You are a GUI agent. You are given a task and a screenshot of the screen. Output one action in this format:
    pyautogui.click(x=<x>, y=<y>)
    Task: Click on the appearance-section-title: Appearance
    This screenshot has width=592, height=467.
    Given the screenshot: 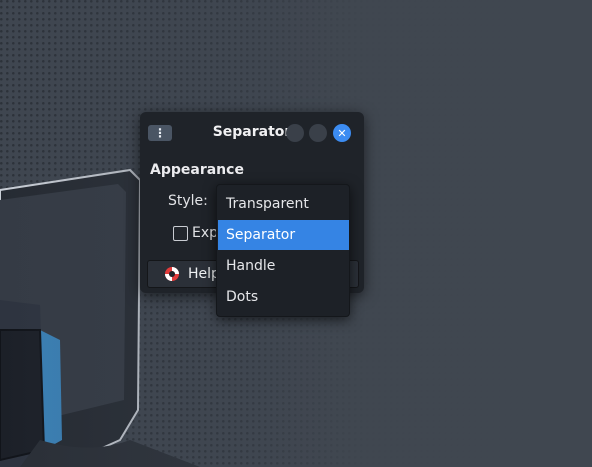 What is the action you would take?
    pyautogui.click(x=197, y=170)
    